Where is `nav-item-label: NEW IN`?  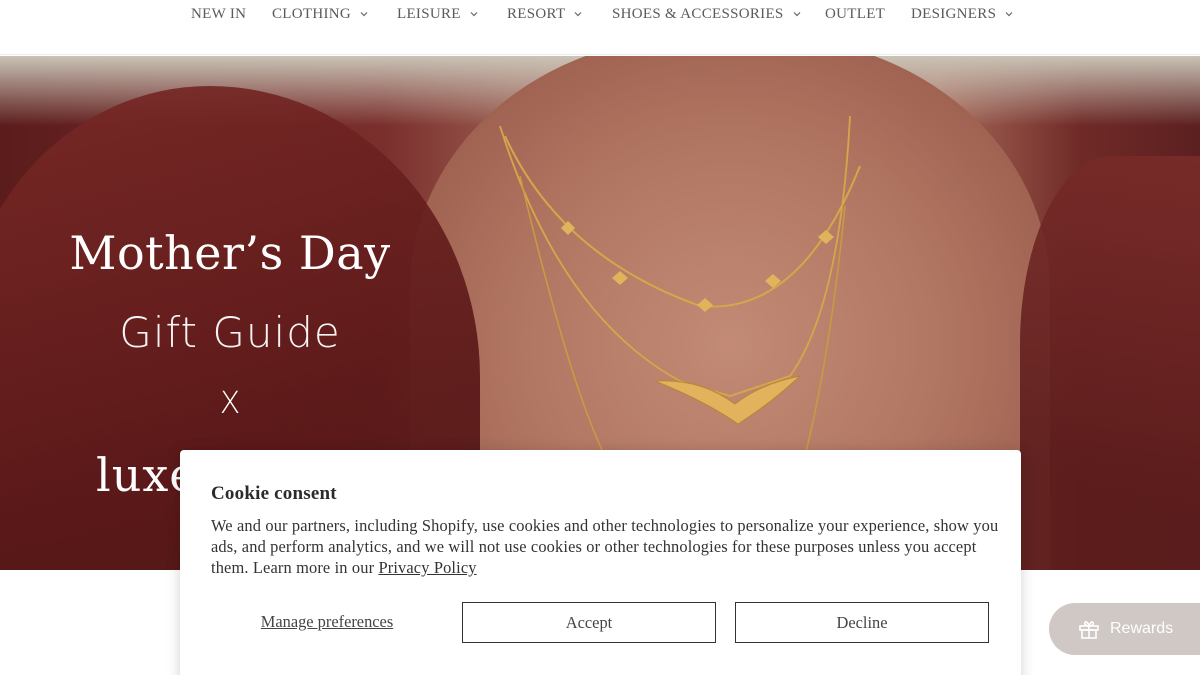
nav-item-label: NEW IN is located at coordinates (219, 13).